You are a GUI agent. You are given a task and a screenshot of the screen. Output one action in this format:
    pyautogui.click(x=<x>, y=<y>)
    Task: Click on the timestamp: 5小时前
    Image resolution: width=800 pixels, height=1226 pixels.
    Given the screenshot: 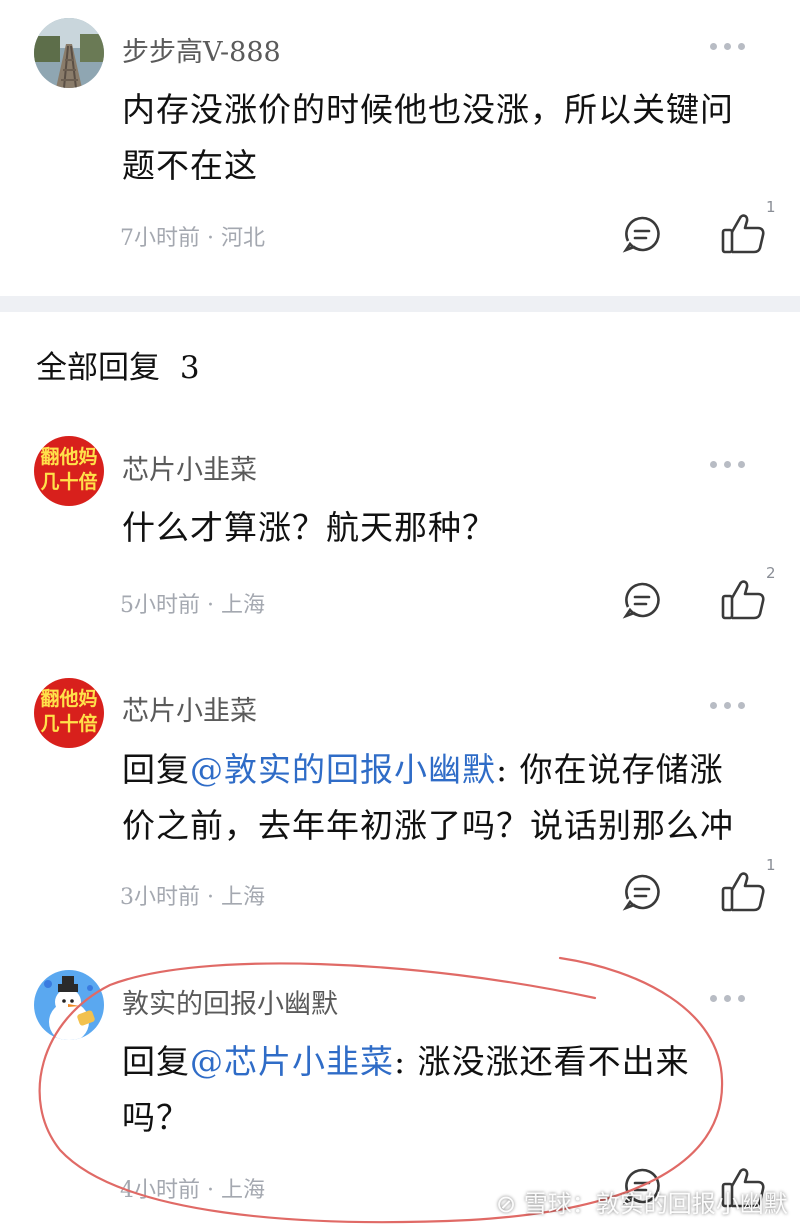 What is the action you would take?
    pyautogui.click(x=160, y=605)
    